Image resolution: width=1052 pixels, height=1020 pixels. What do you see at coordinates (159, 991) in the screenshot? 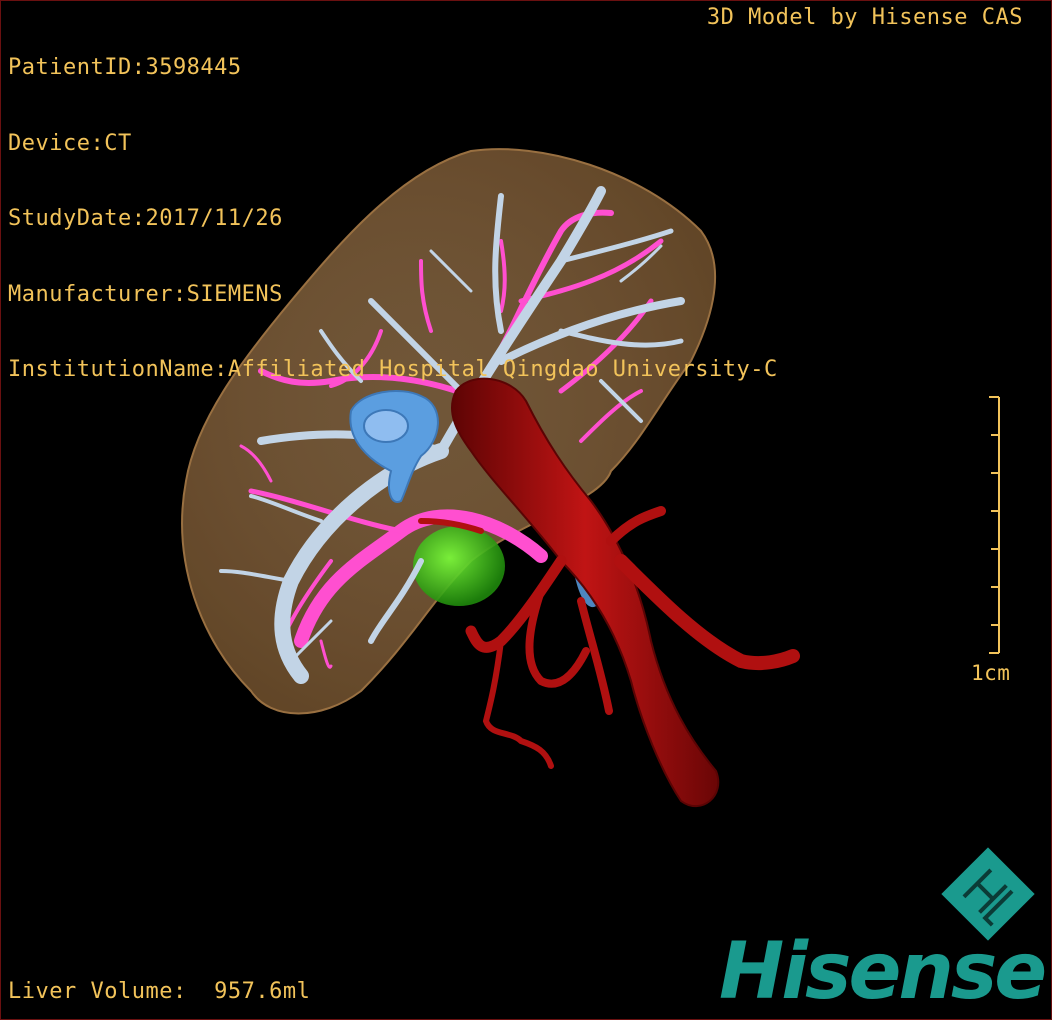
I see `liver-volume: Liver Volume: 957.6ml` at bounding box center [159, 991].